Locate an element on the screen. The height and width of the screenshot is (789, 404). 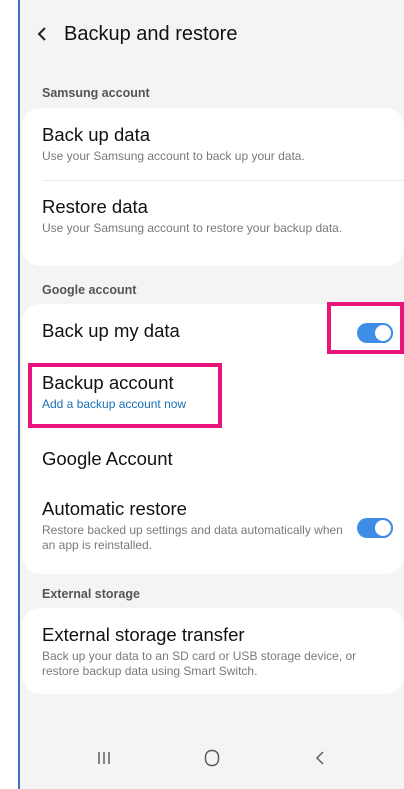
app-header: Backup and restore is located at coordinates (212, 34).